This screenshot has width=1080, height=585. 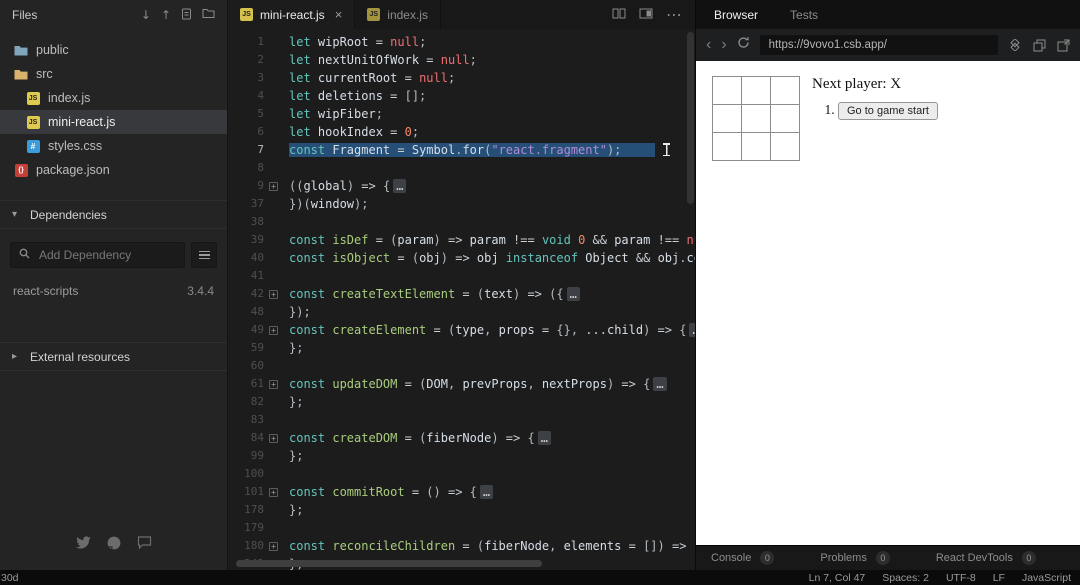 What do you see at coordinates (292, 14) in the screenshot?
I see `tab-mini-react-js: JS mini-react.js ×` at bounding box center [292, 14].